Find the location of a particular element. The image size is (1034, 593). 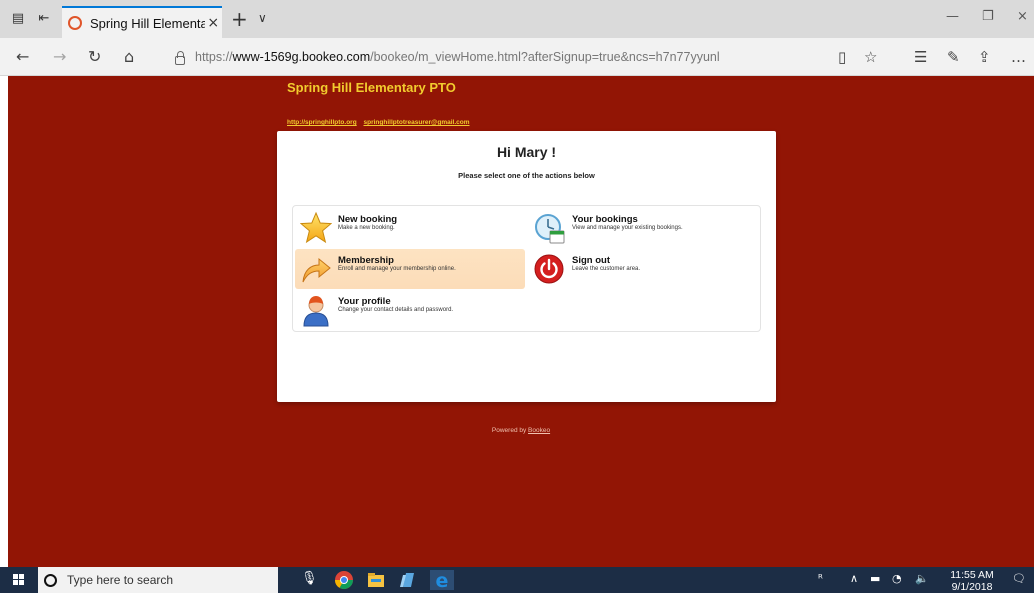

battery-icon: ▬ is located at coordinates (875, 578).